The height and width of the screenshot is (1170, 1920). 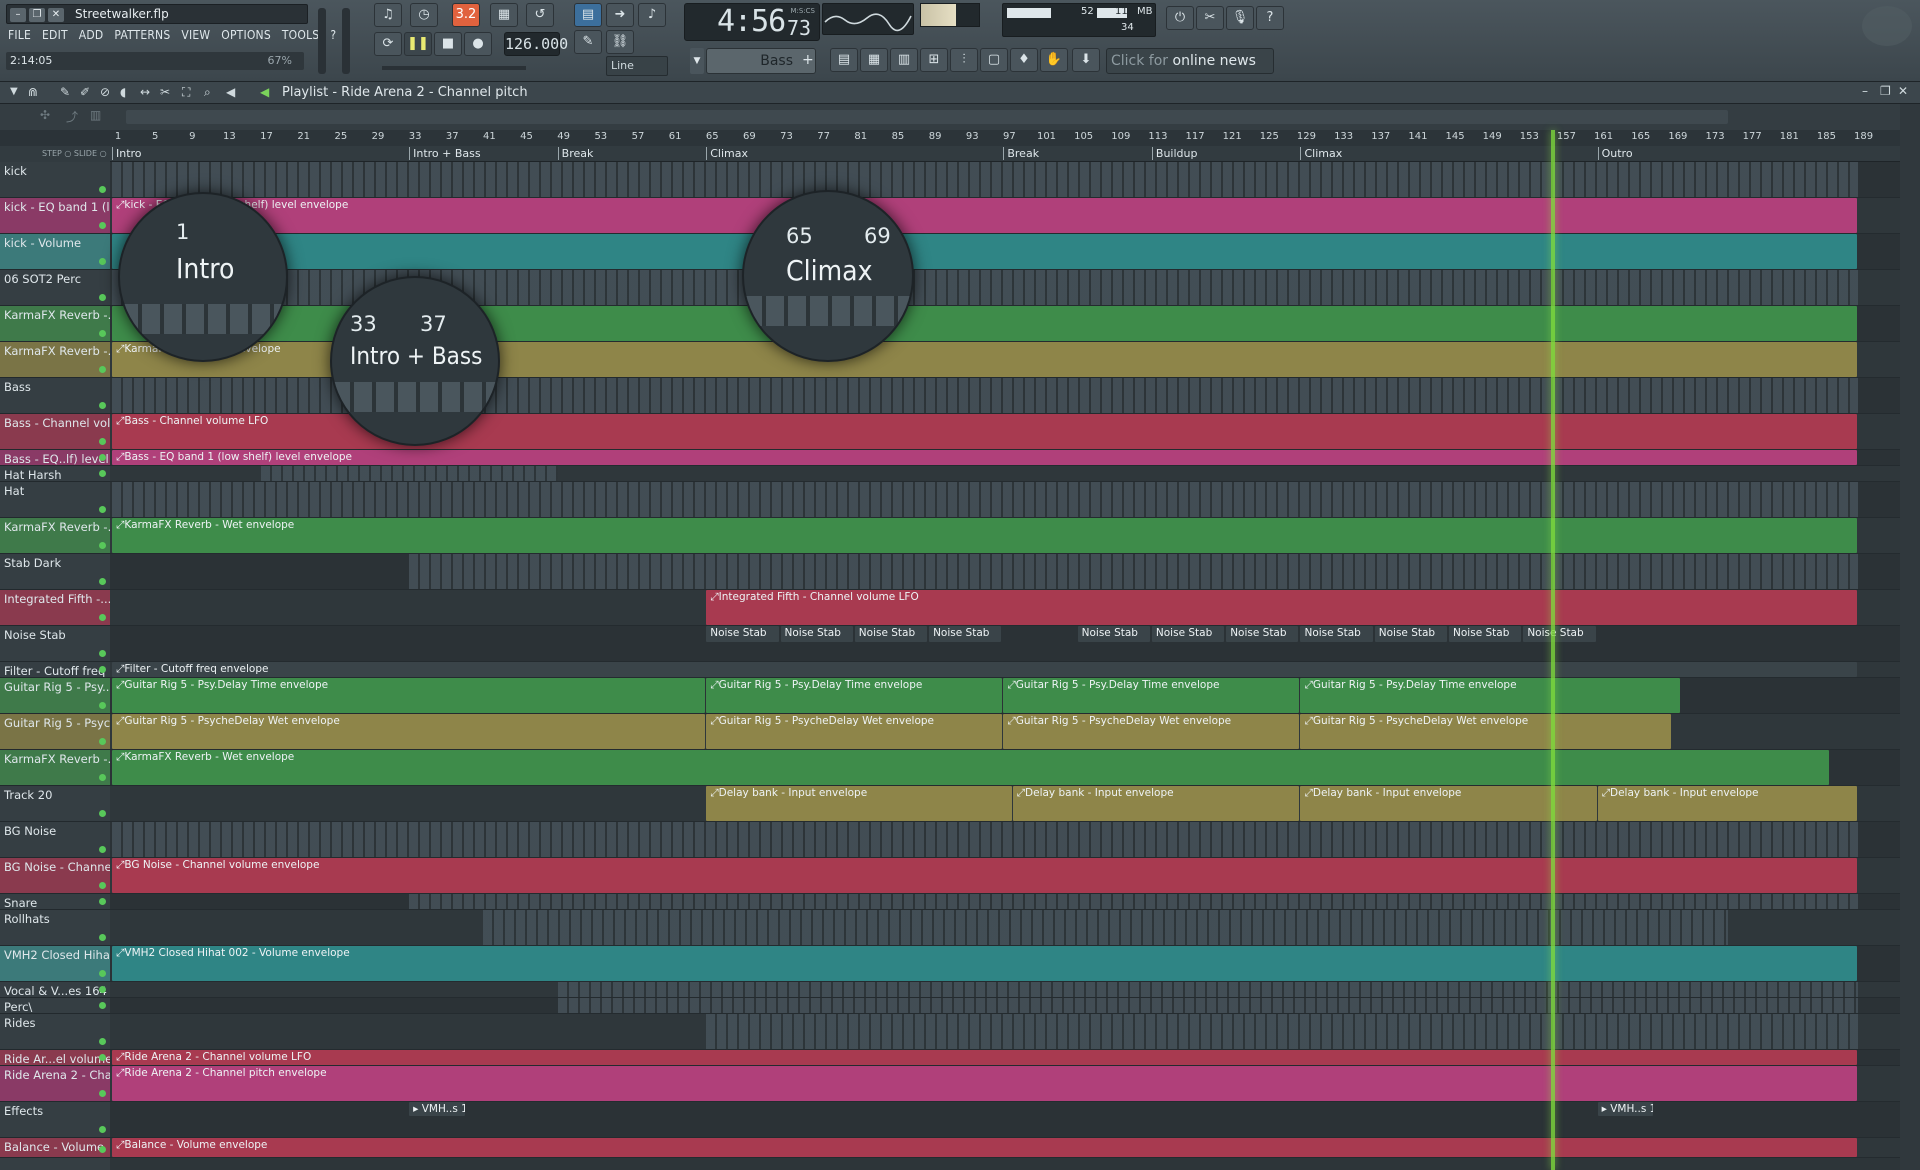 What do you see at coordinates (927, 117) in the screenshot?
I see `horizontal-scrollbar` at bounding box center [927, 117].